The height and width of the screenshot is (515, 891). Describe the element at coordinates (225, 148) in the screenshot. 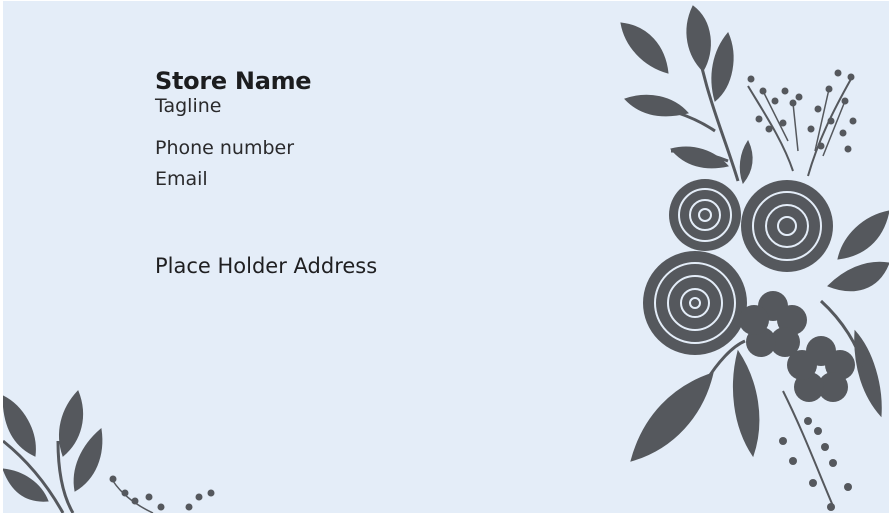

I see `phone-number: Phone number` at that location.